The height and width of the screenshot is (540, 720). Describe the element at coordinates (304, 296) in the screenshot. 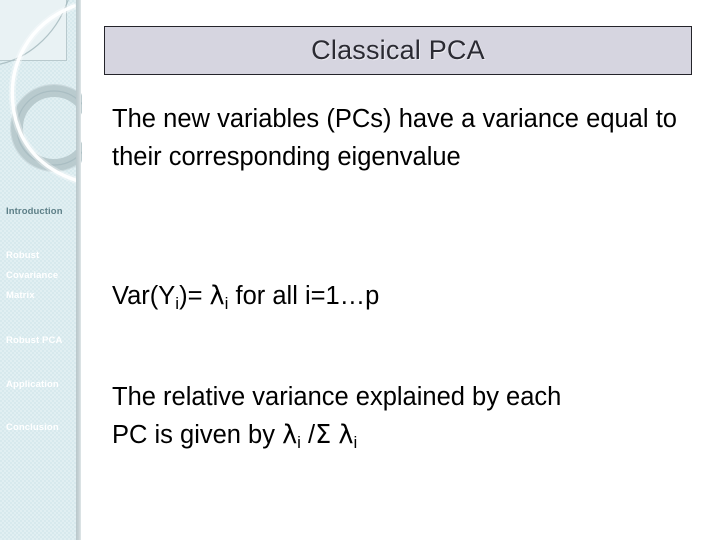

I see `formula-suffix: for all i=1…p` at that location.